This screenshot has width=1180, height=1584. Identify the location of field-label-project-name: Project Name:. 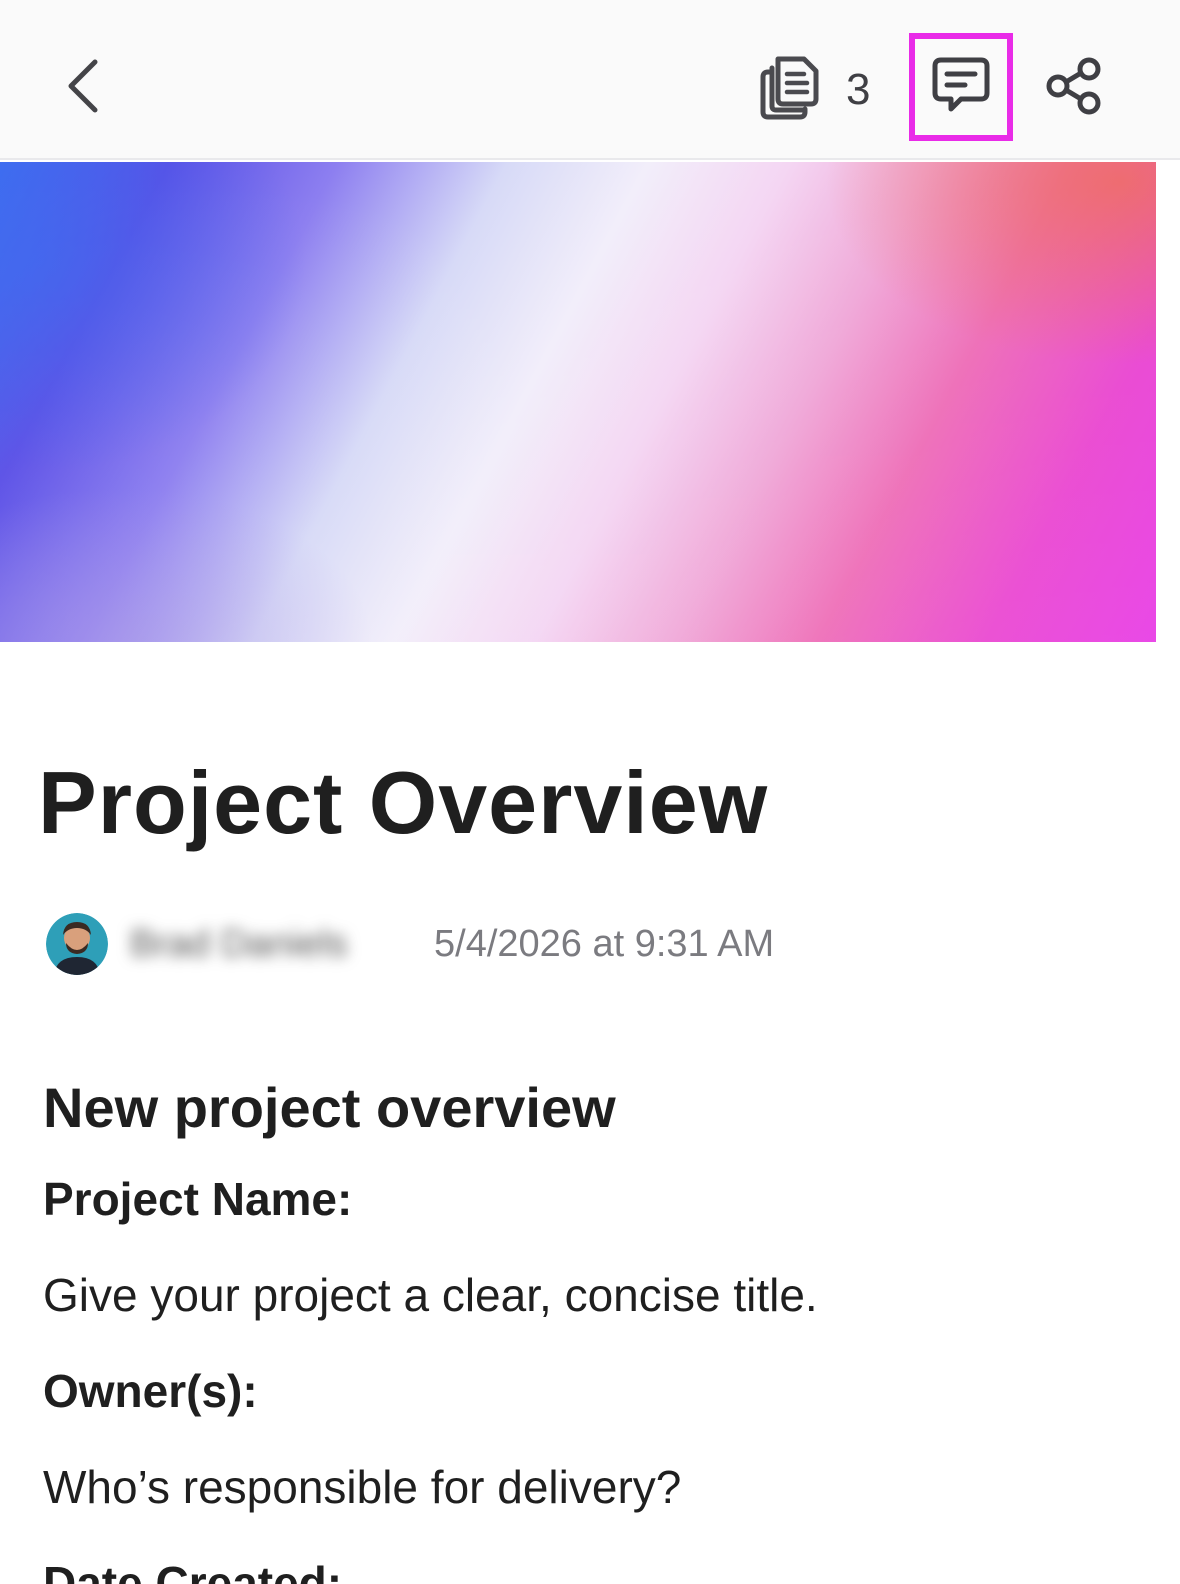
(198, 1199).